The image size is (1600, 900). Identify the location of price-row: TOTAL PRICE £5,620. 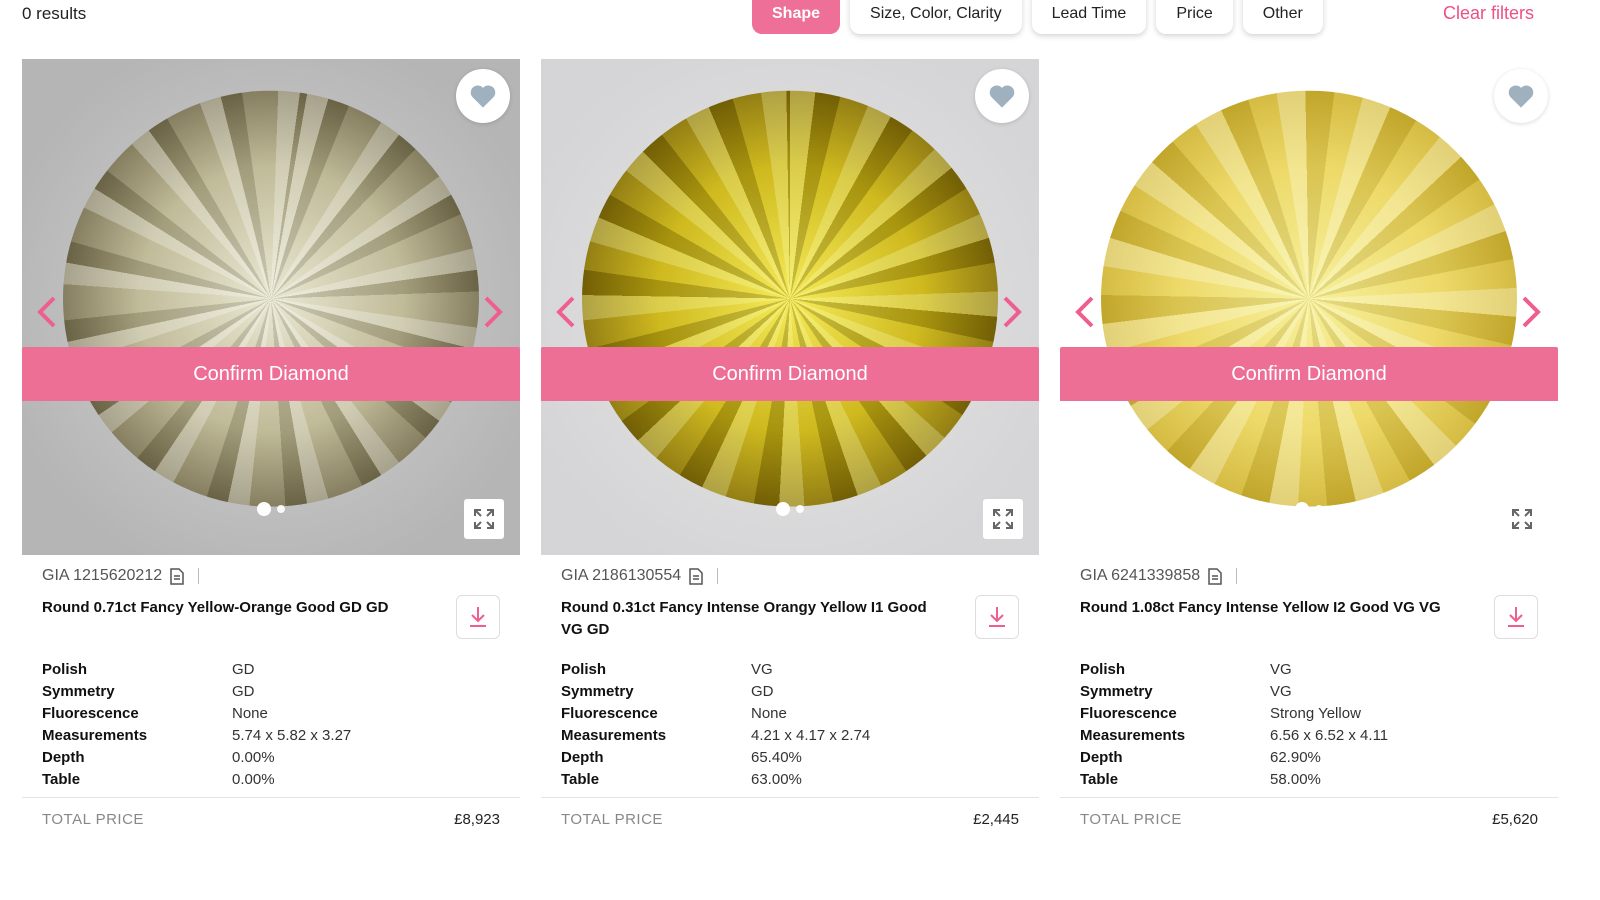
(1309, 819).